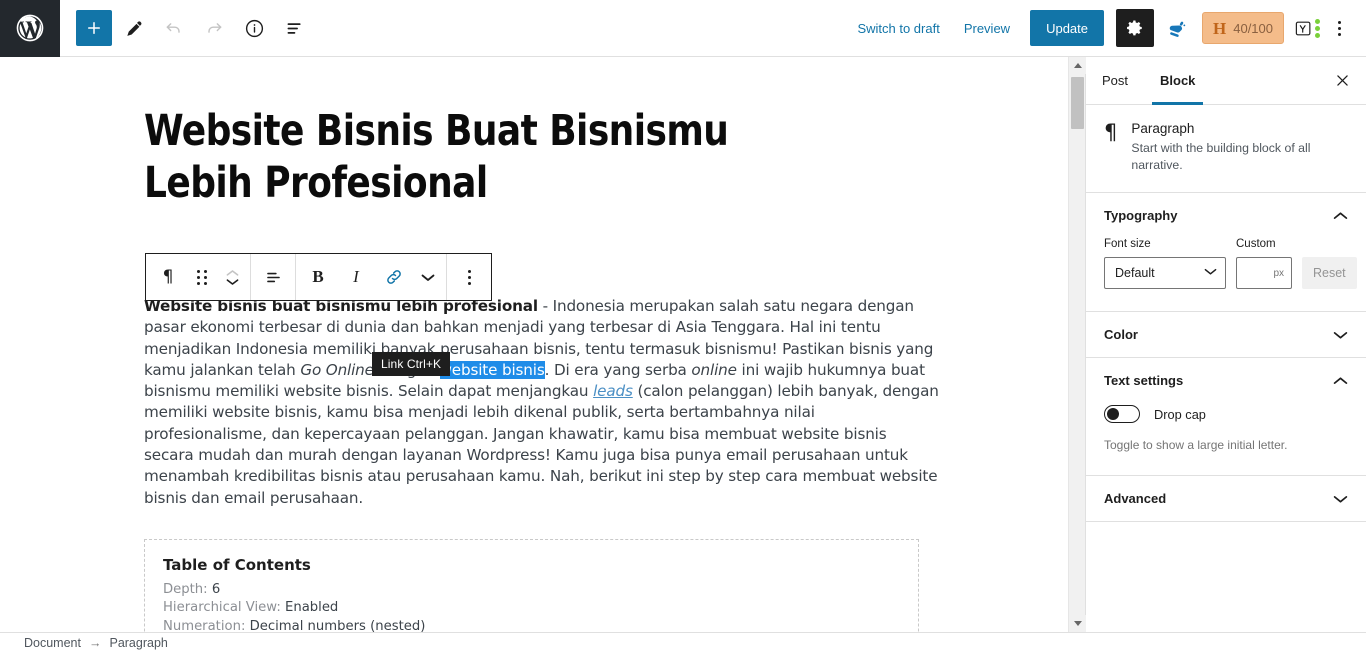 The width and height of the screenshot is (1366, 653). What do you see at coordinates (1135, 28) in the screenshot?
I see `settings-gear-button` at bounding box center [1135, 28].